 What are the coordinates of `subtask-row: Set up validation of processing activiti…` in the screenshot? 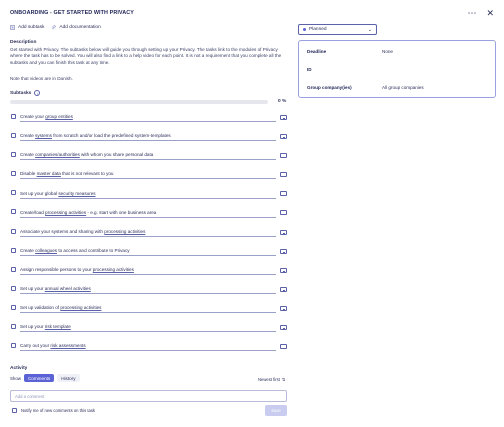 It's located at (149, 312).